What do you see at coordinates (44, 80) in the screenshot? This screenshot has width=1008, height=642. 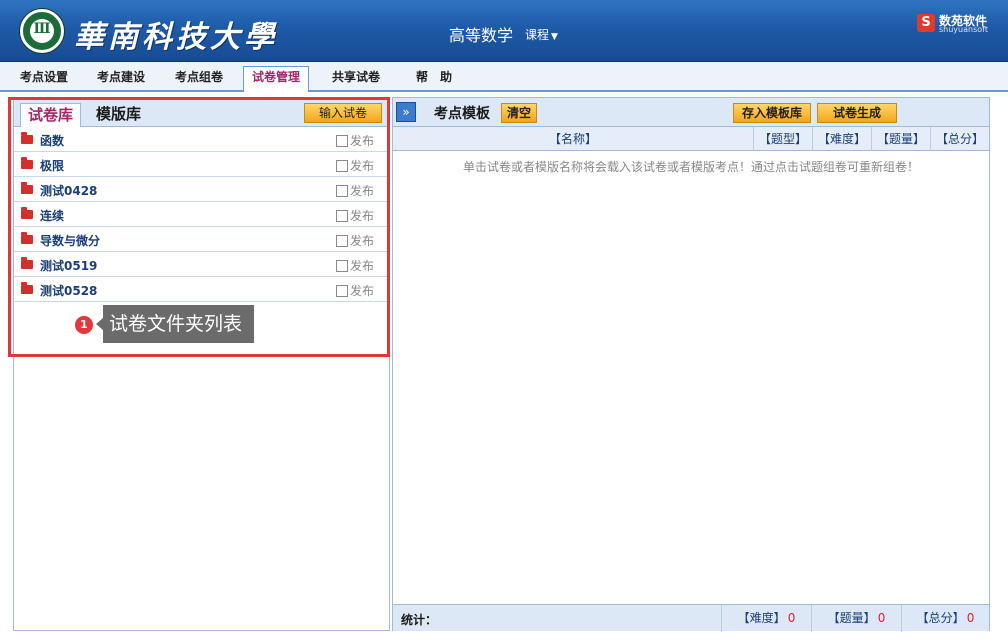 I see `menu-kaodian-shezhi: 考点设置` at bounding box center [44, 80].